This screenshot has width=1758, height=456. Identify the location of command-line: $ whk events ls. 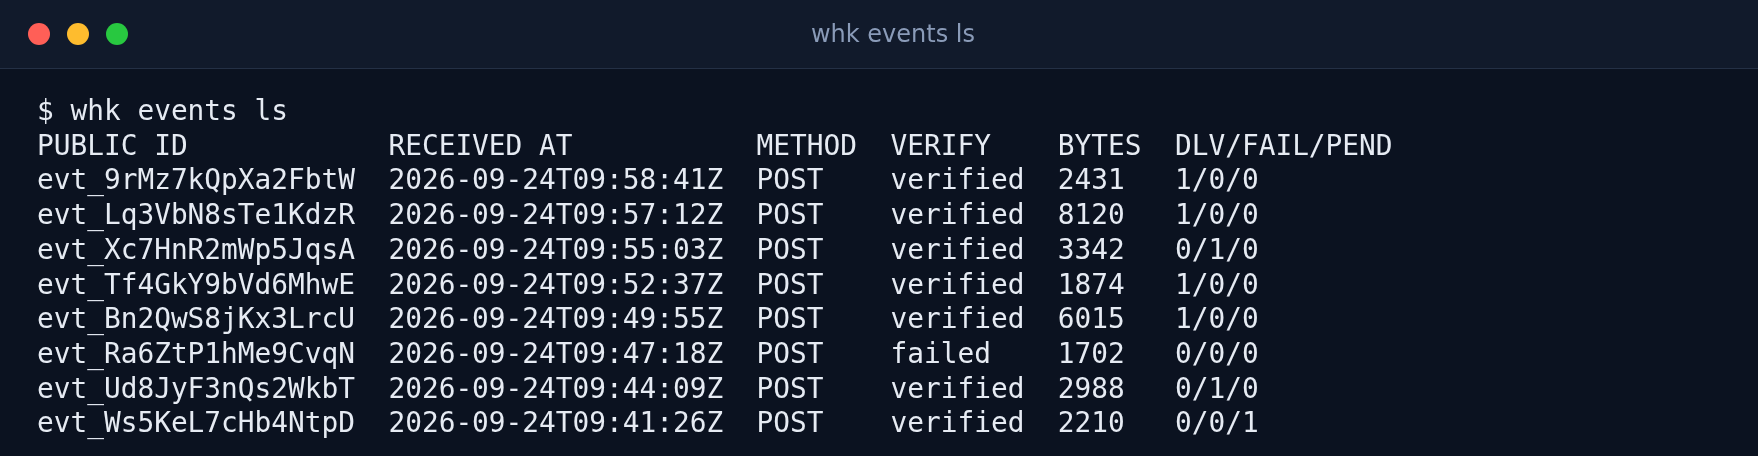
(163, 111).